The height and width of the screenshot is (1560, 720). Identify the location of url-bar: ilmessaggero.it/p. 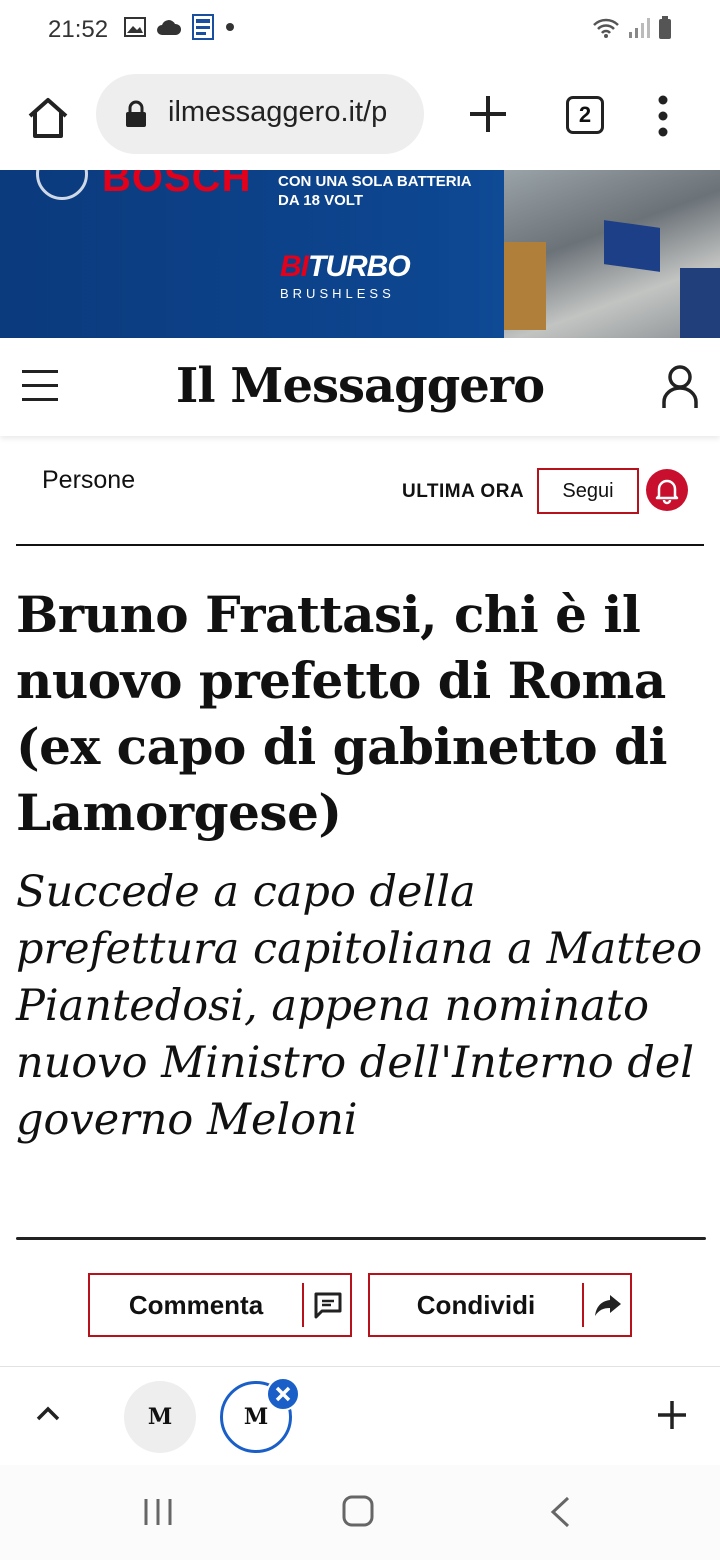
(260, 114).